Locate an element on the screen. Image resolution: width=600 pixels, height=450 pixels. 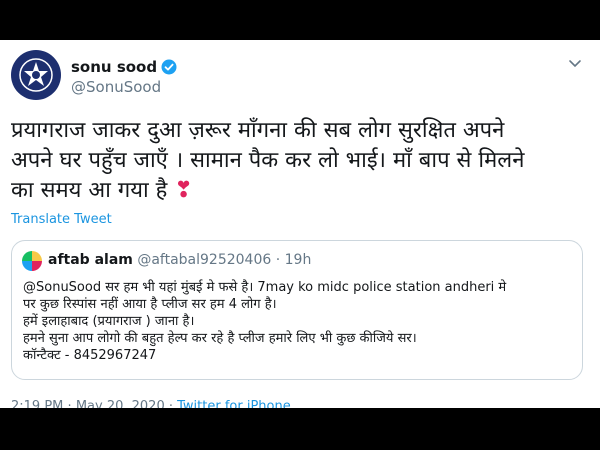
chevron-down-icon is located at coordinates (575, 63).